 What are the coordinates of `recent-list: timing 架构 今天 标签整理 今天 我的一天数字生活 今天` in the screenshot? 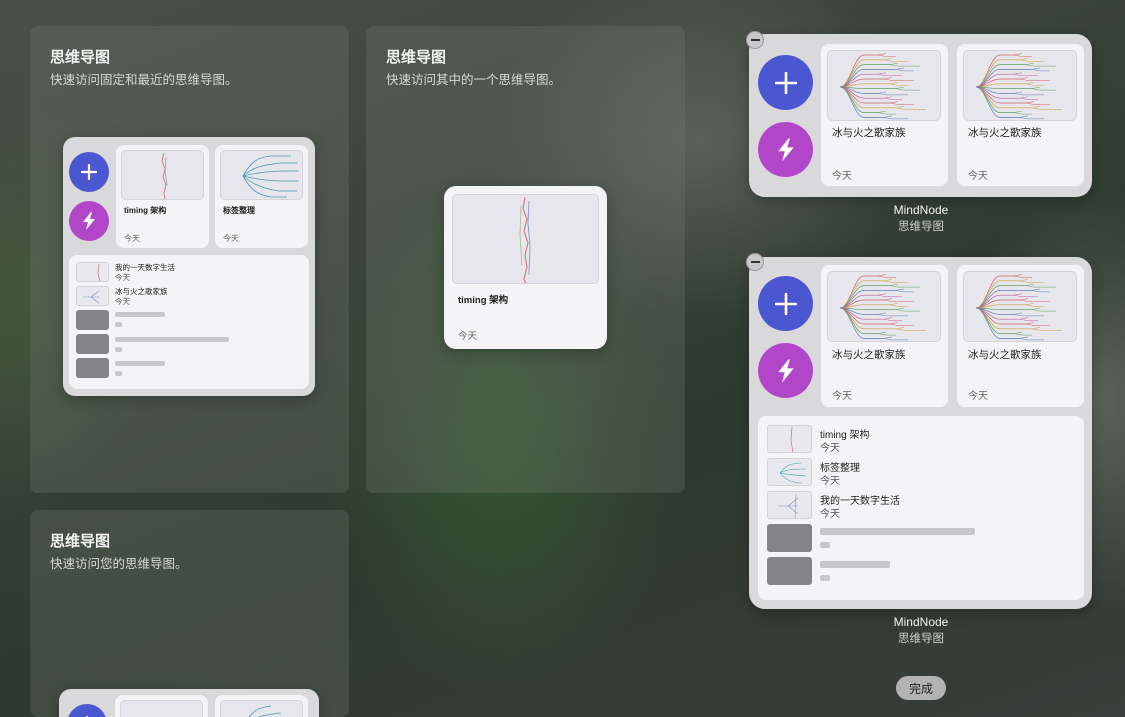 It's located at (921, 508).